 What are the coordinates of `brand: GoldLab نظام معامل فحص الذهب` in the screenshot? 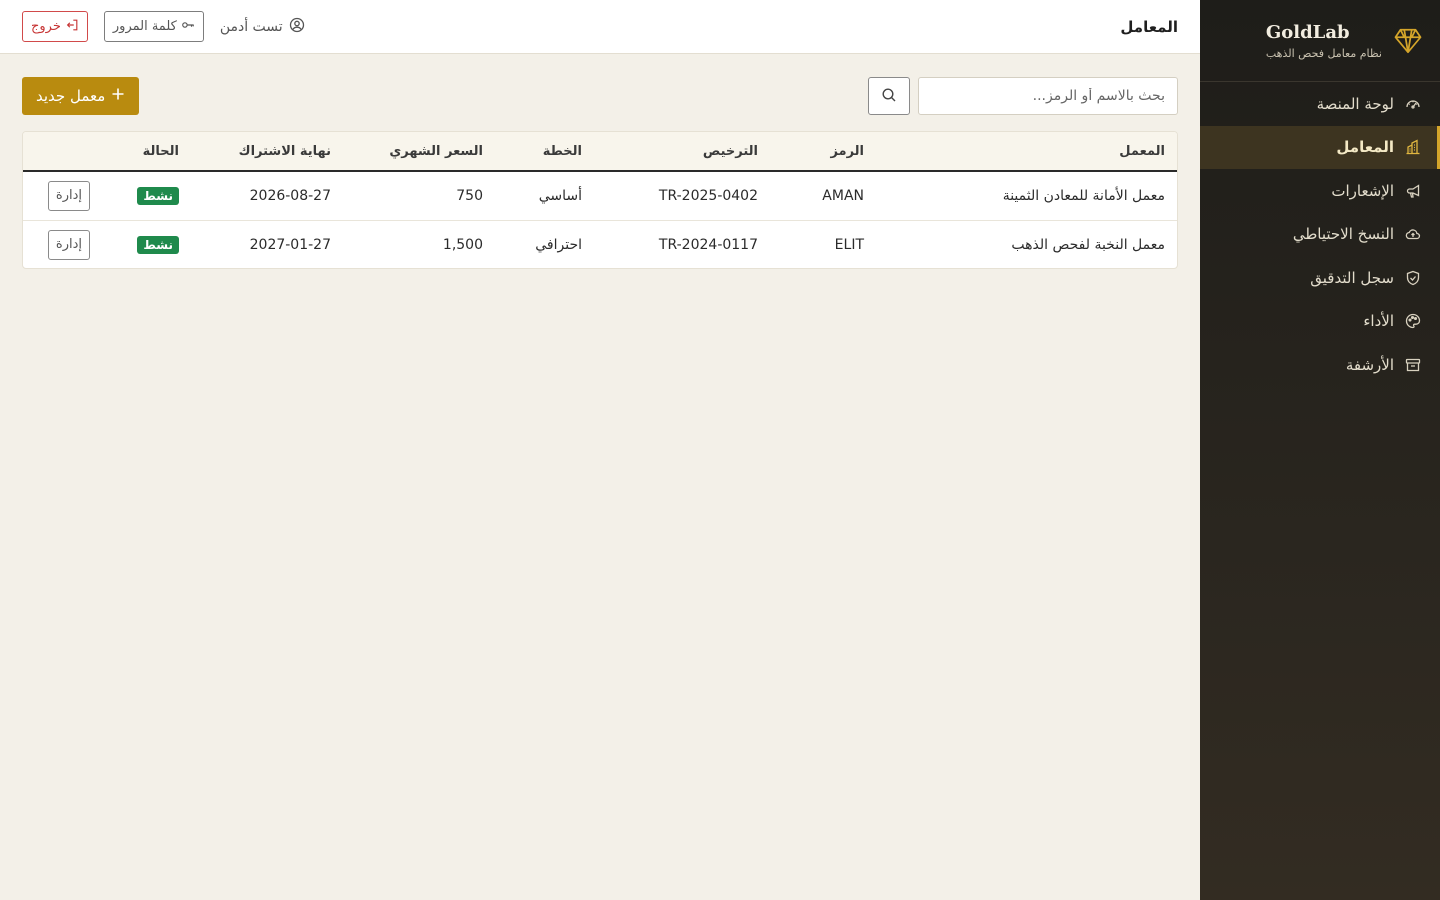 It's located at (1320, 41).